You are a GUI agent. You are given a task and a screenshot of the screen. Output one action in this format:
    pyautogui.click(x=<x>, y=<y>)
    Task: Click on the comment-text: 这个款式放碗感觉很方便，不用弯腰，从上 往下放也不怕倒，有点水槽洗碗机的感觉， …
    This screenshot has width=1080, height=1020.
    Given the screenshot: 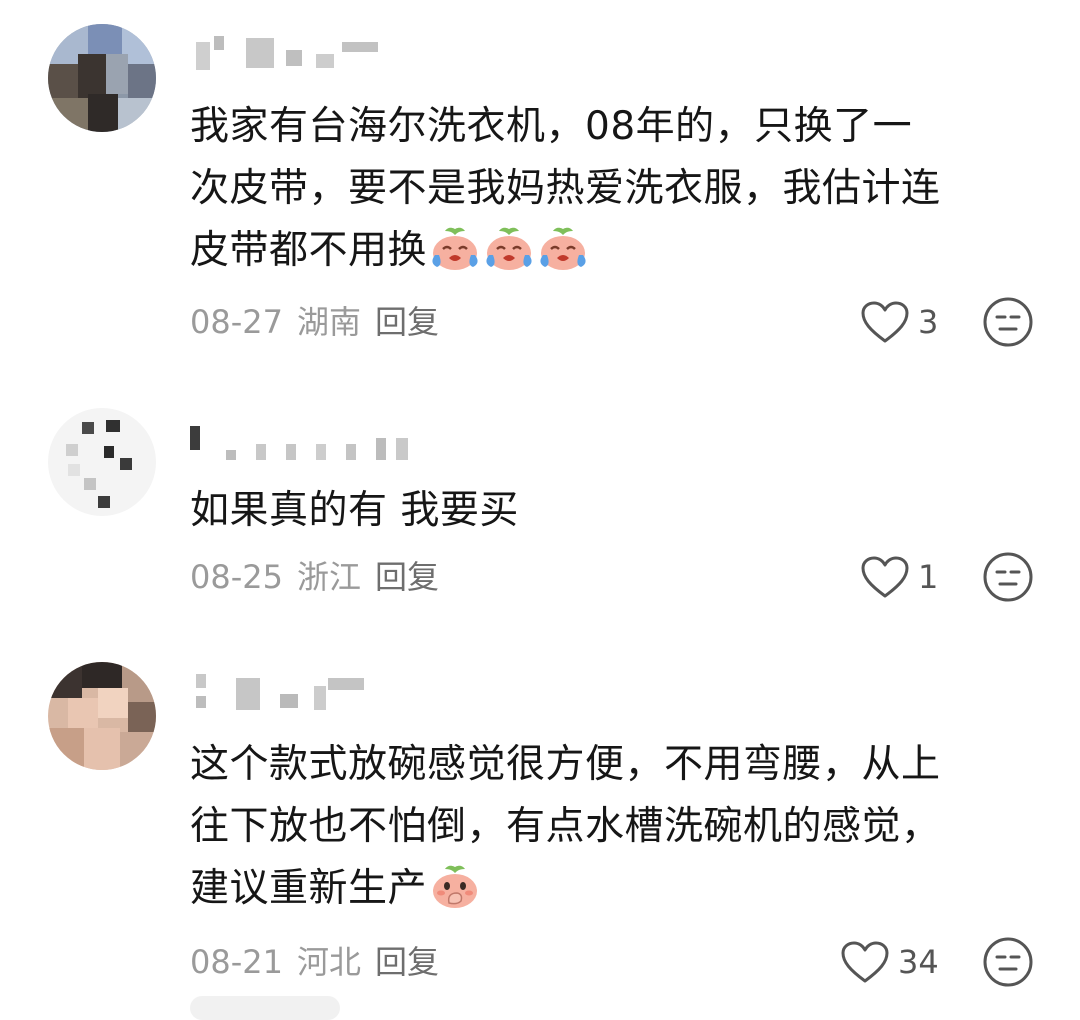 What is the action you would take?
    pyautogui.click(x=590, y=827)
    